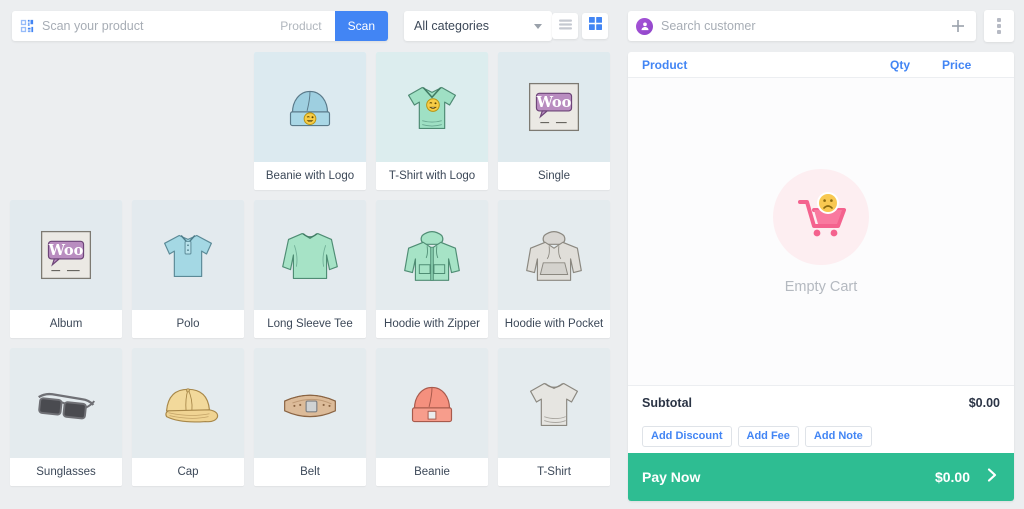 The height and width of the screenshot is (509, 1024). Describe the element at coordinates (310, 403) in the screenshot. I see `product-image-belt` at that location.